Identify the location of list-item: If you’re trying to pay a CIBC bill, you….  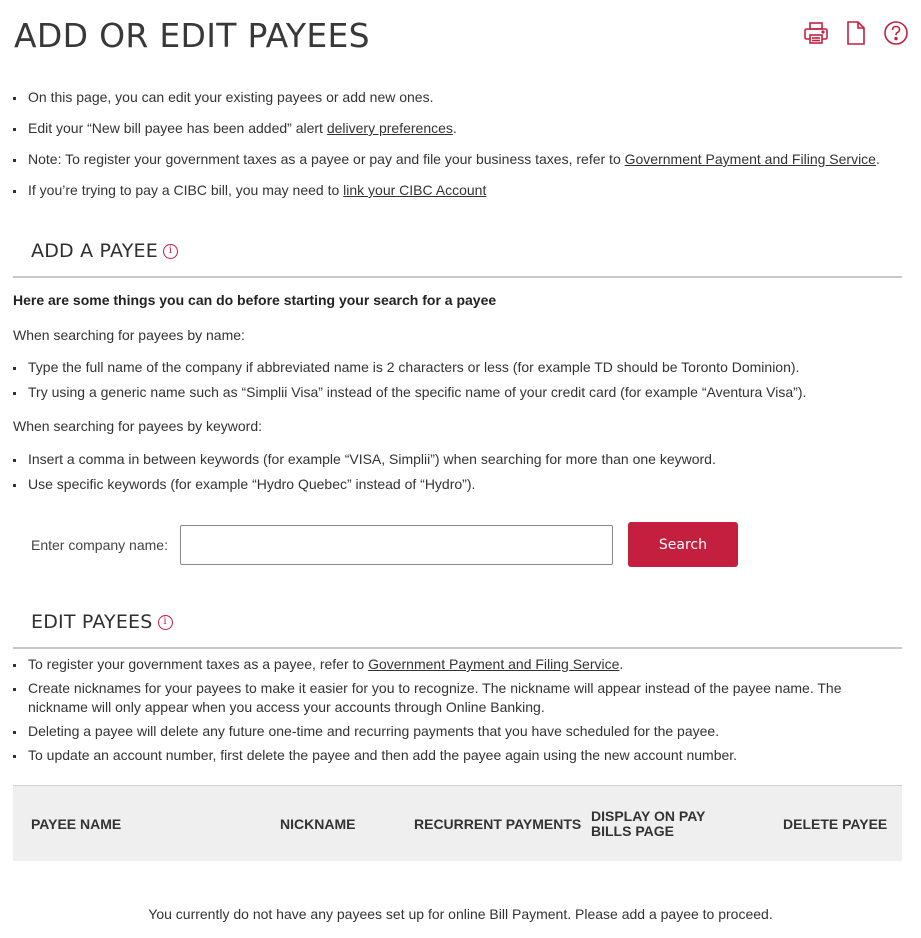
(458, 190).